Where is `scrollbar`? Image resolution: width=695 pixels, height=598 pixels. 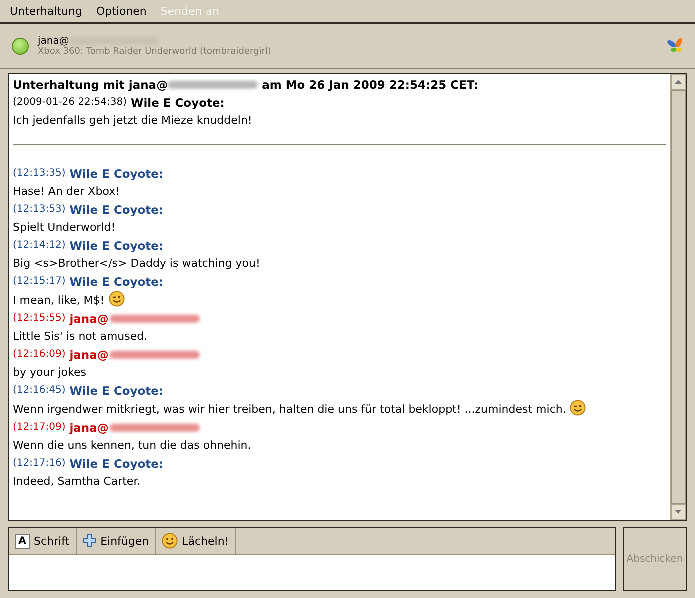 scrollbar is located at coordinates (678, 297).